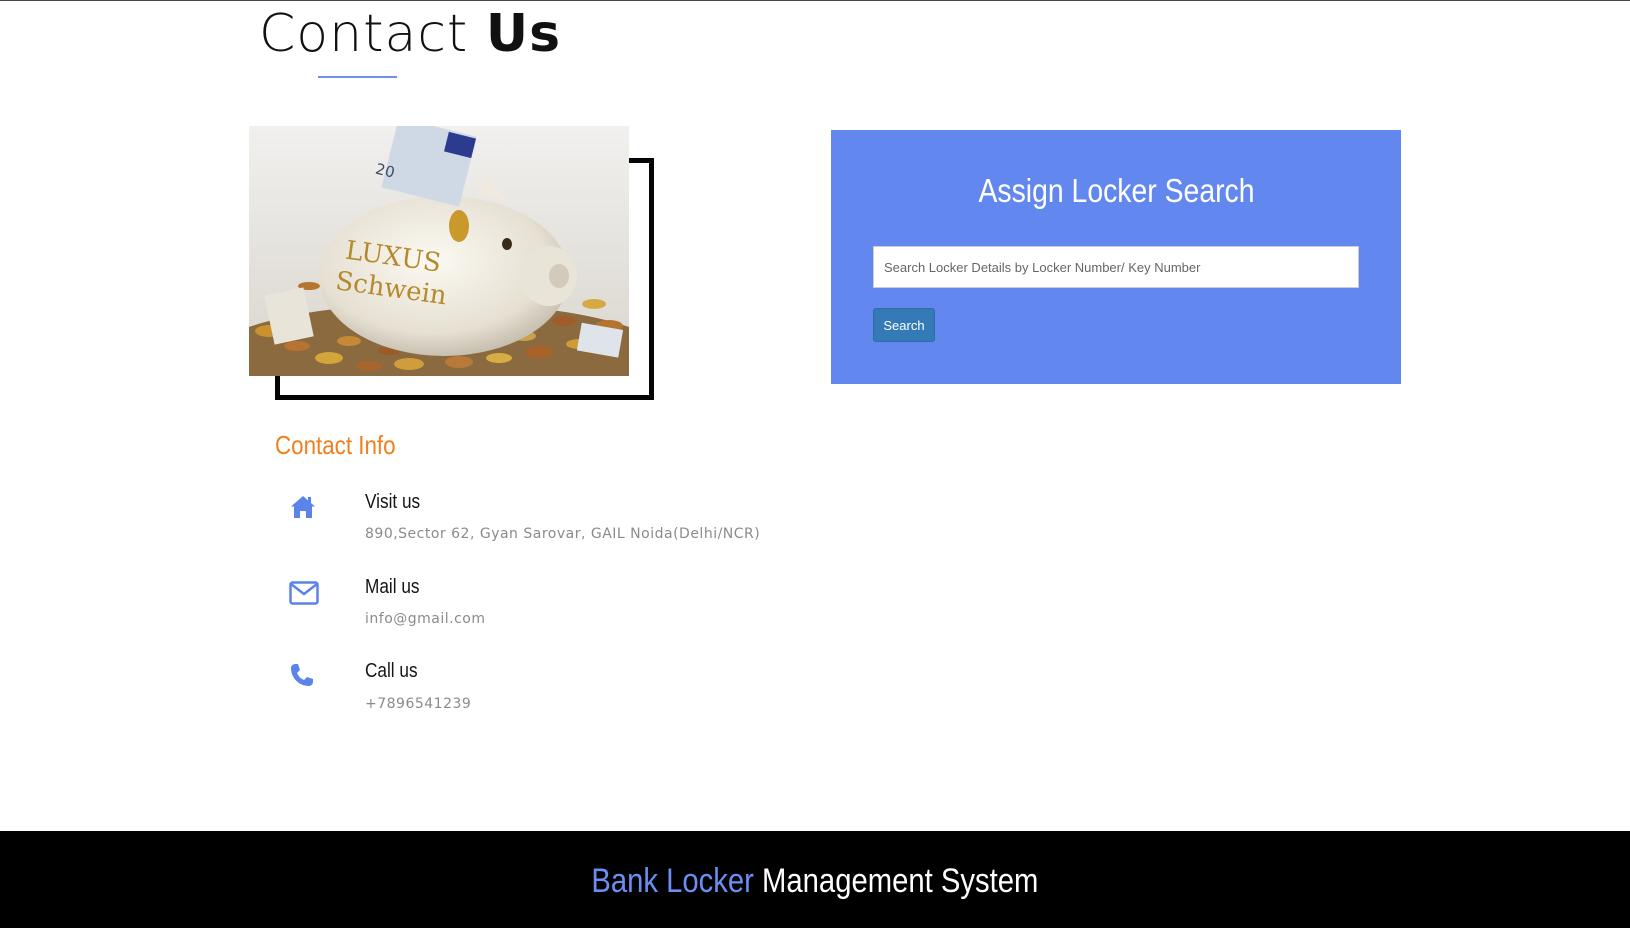 The height and width of the screenshot is (928, 1630). I want to click on footer-brand-accent: Bank Locker, so click(673, 881).